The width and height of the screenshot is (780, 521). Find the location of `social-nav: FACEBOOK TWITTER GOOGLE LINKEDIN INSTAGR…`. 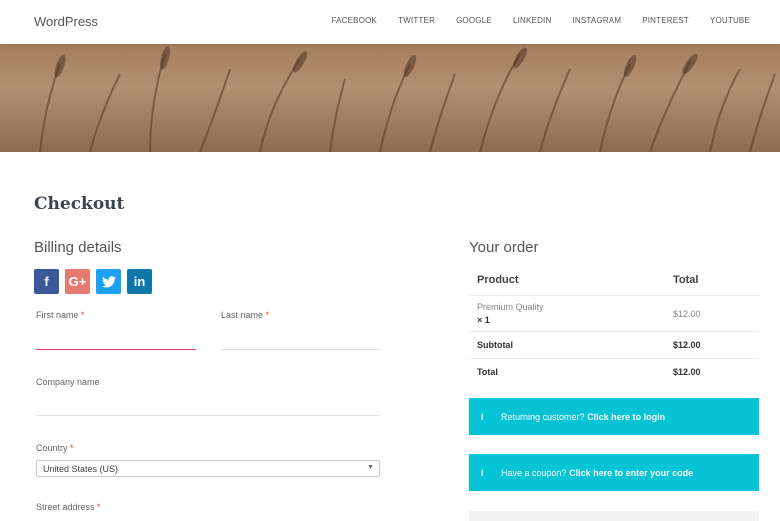

social-nav: FACEBOOK TWITTER GOOGLE LINKEDIN INSTAGR… is located at coordinates (540, 20).